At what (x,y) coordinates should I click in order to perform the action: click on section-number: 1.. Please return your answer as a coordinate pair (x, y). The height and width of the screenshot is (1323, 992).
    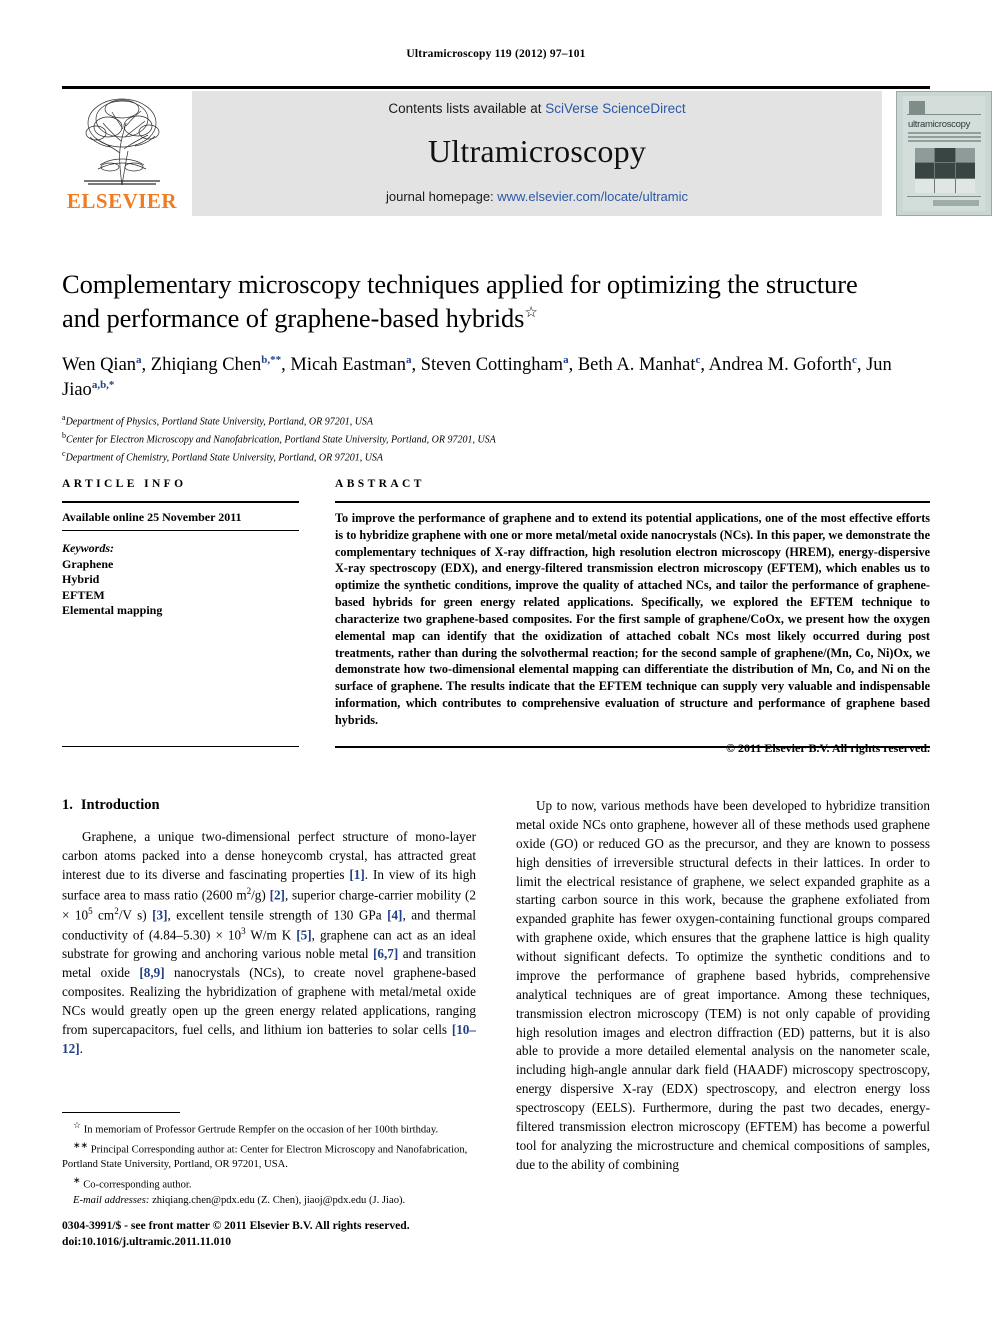
    Looking at the image, I should click on (67, 805).